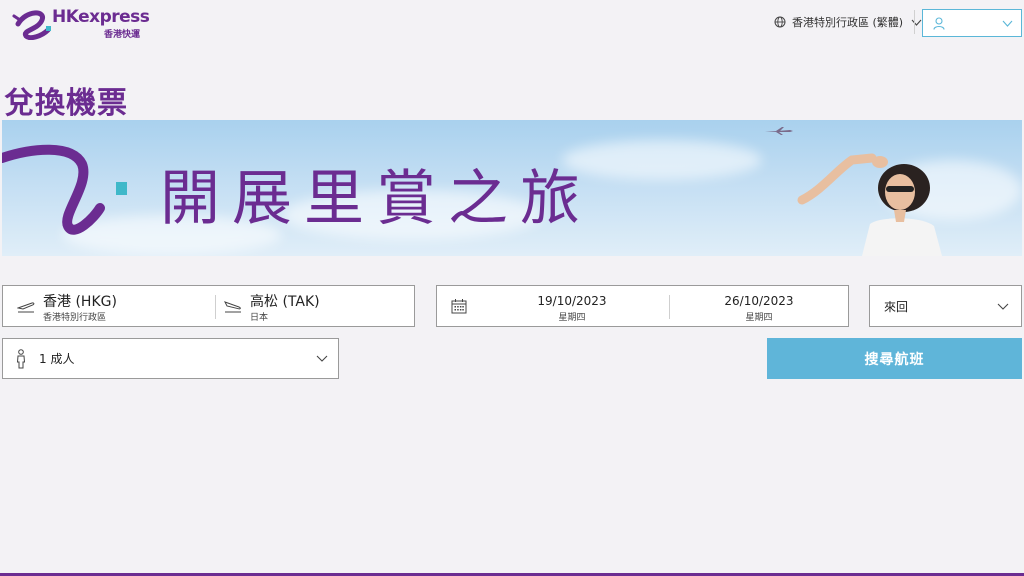 This screenshot has height=576, width=1024. I want to click on origin-field: 香港 (HKG) 香港特別行政區, so click(109, 306).